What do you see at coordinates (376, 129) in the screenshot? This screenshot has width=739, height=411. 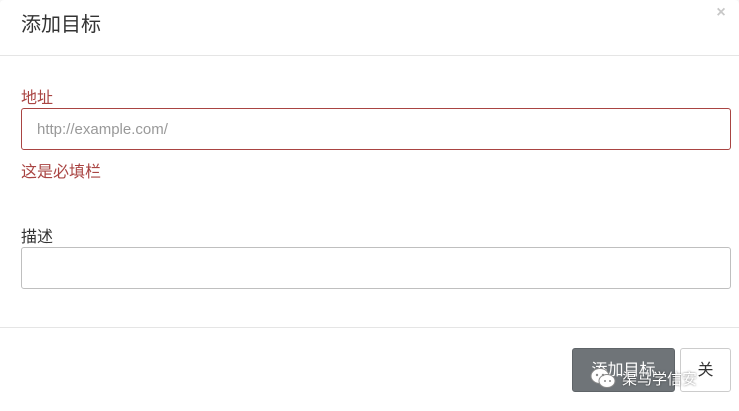 I see `address-input` at bounding box center [376, 129].